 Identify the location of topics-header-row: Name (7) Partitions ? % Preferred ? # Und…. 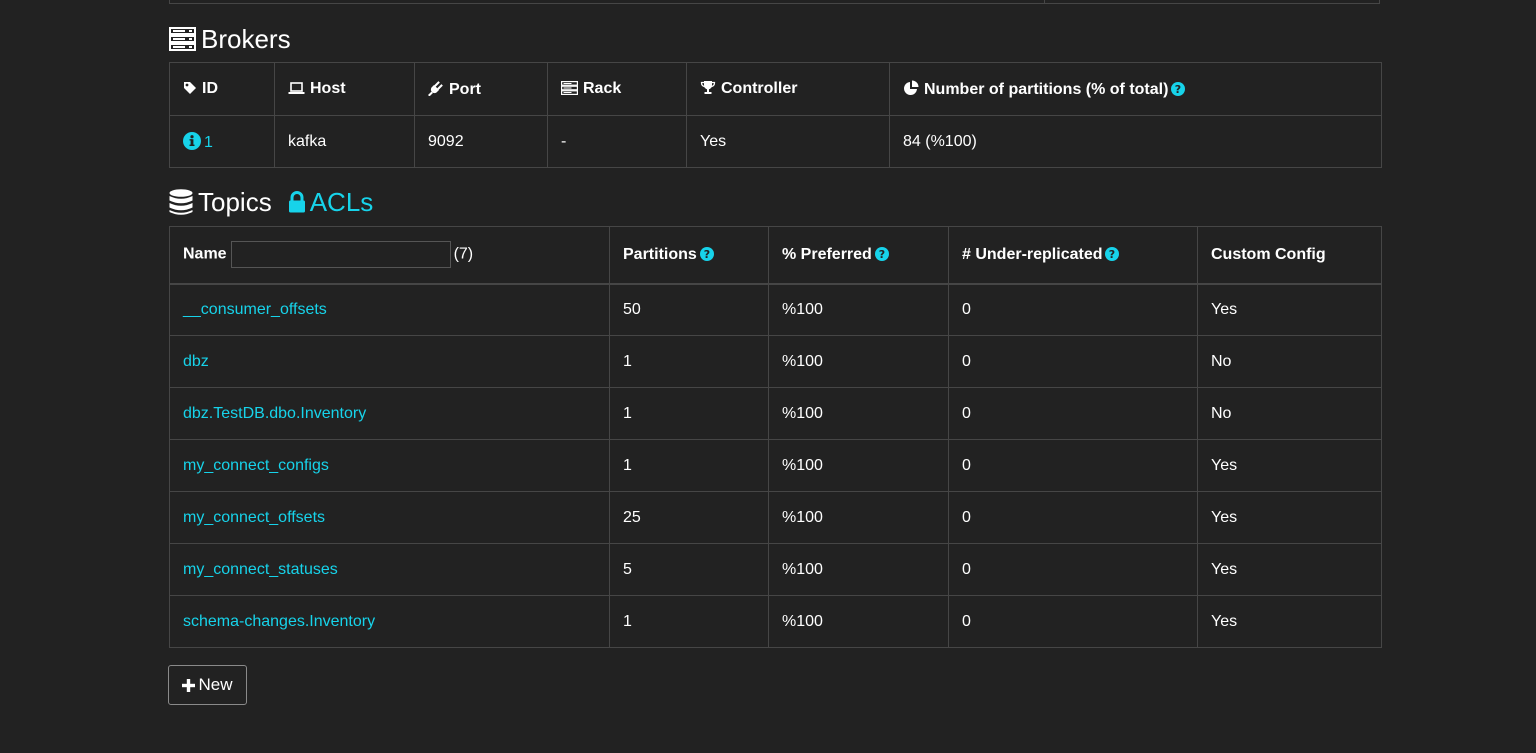
(775, 255).